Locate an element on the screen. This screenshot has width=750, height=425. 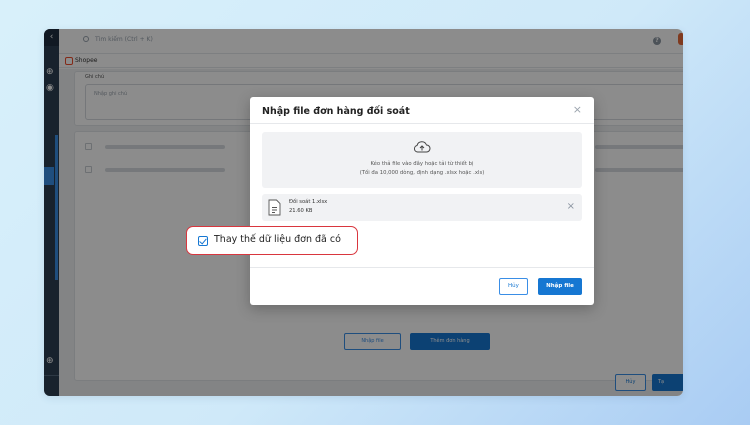
remove-file-icon: × is located at coordinates (571, 207).